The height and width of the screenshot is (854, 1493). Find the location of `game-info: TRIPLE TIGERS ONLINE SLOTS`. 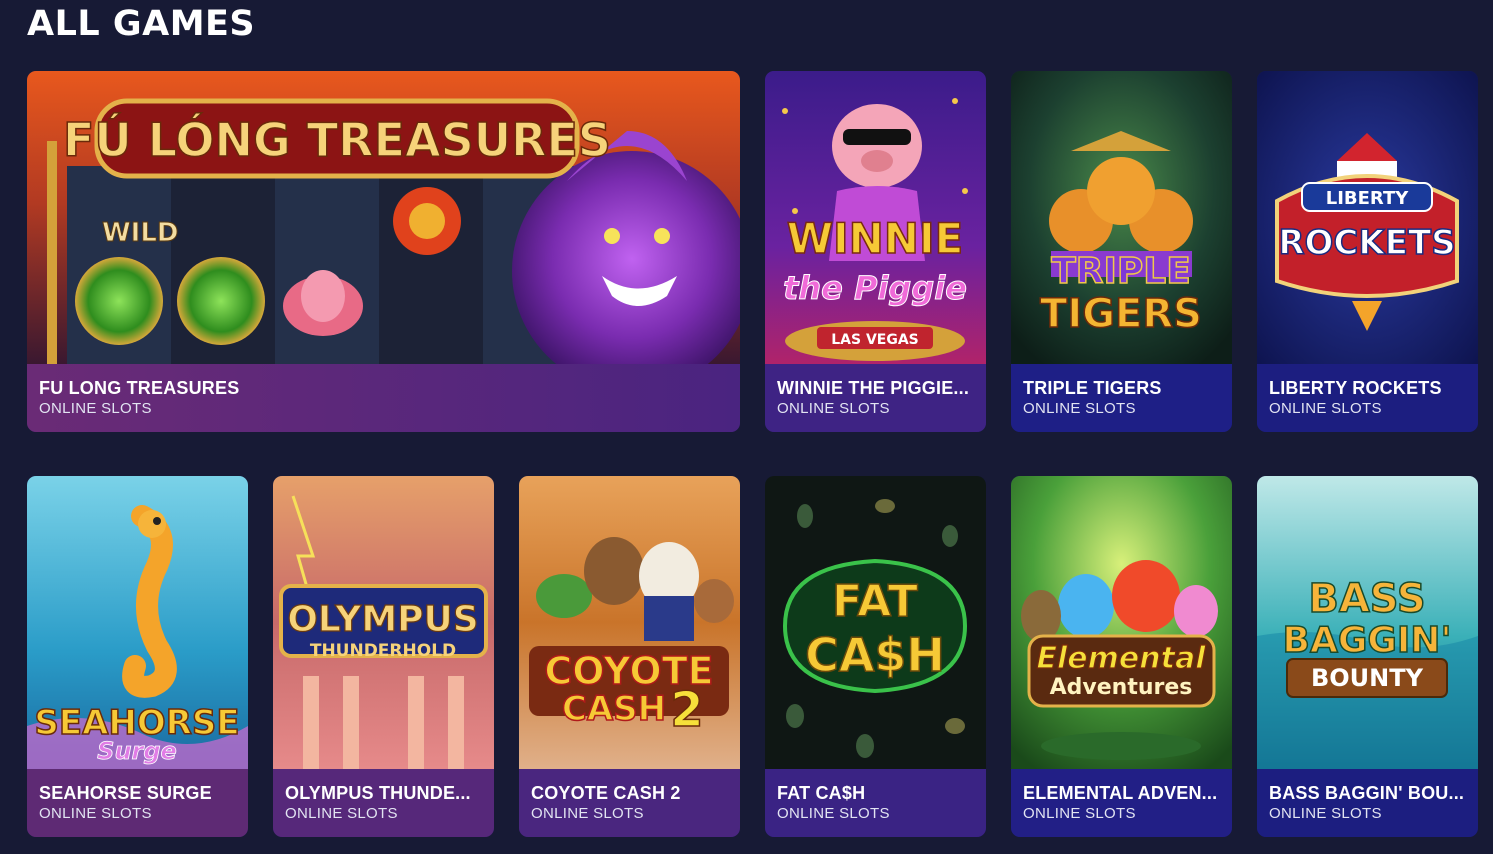

game-info: TRIPLE TIGERS ONLINE SLOTS is located at coordinates (1121, 398).